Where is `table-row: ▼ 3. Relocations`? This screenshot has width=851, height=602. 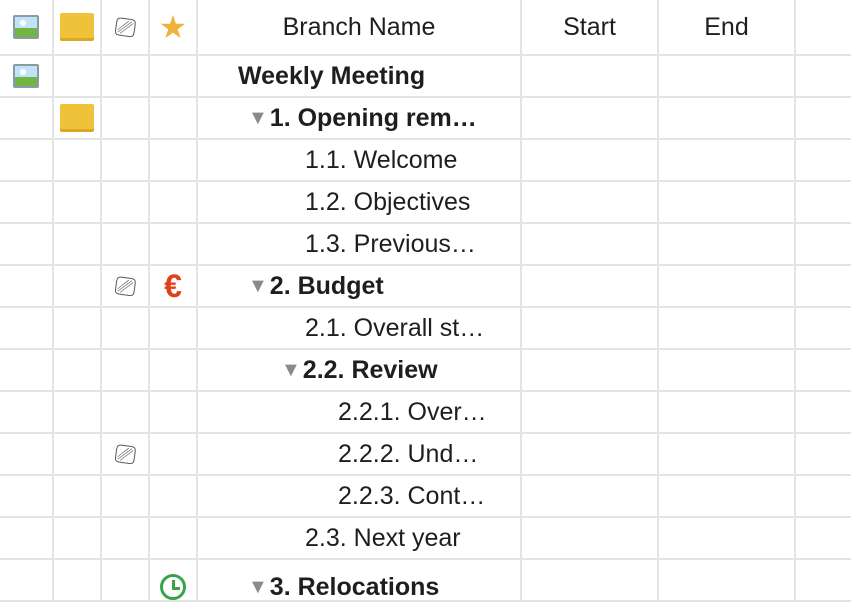 table-row: ▼ 3. Relocations is located at coordinates (425, 581).